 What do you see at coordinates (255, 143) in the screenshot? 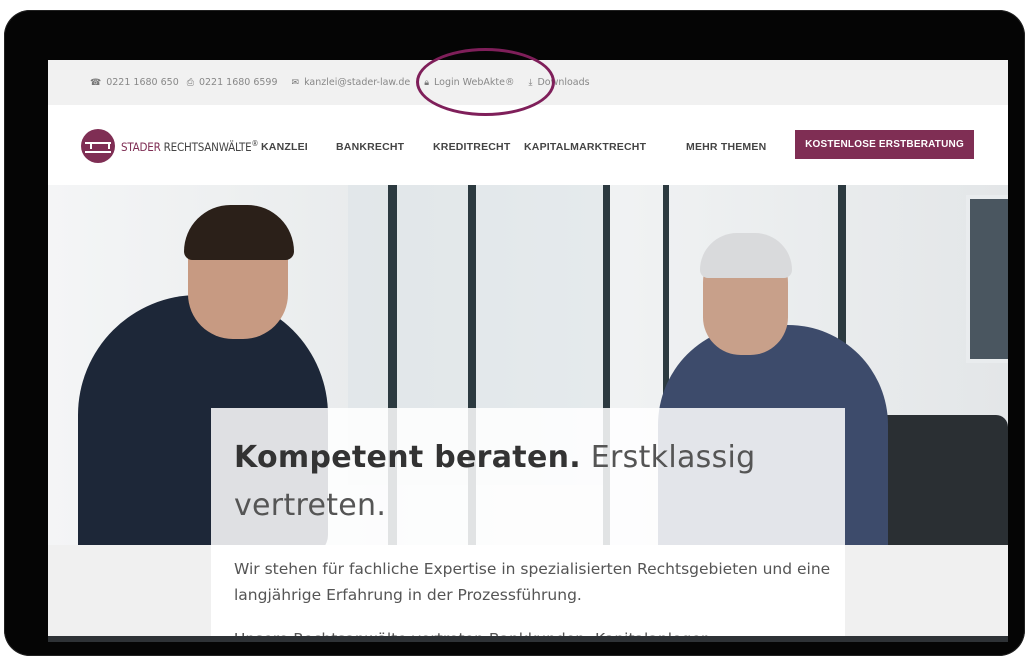
I see `registered-mark: ®` at bounding box center [255, 143].